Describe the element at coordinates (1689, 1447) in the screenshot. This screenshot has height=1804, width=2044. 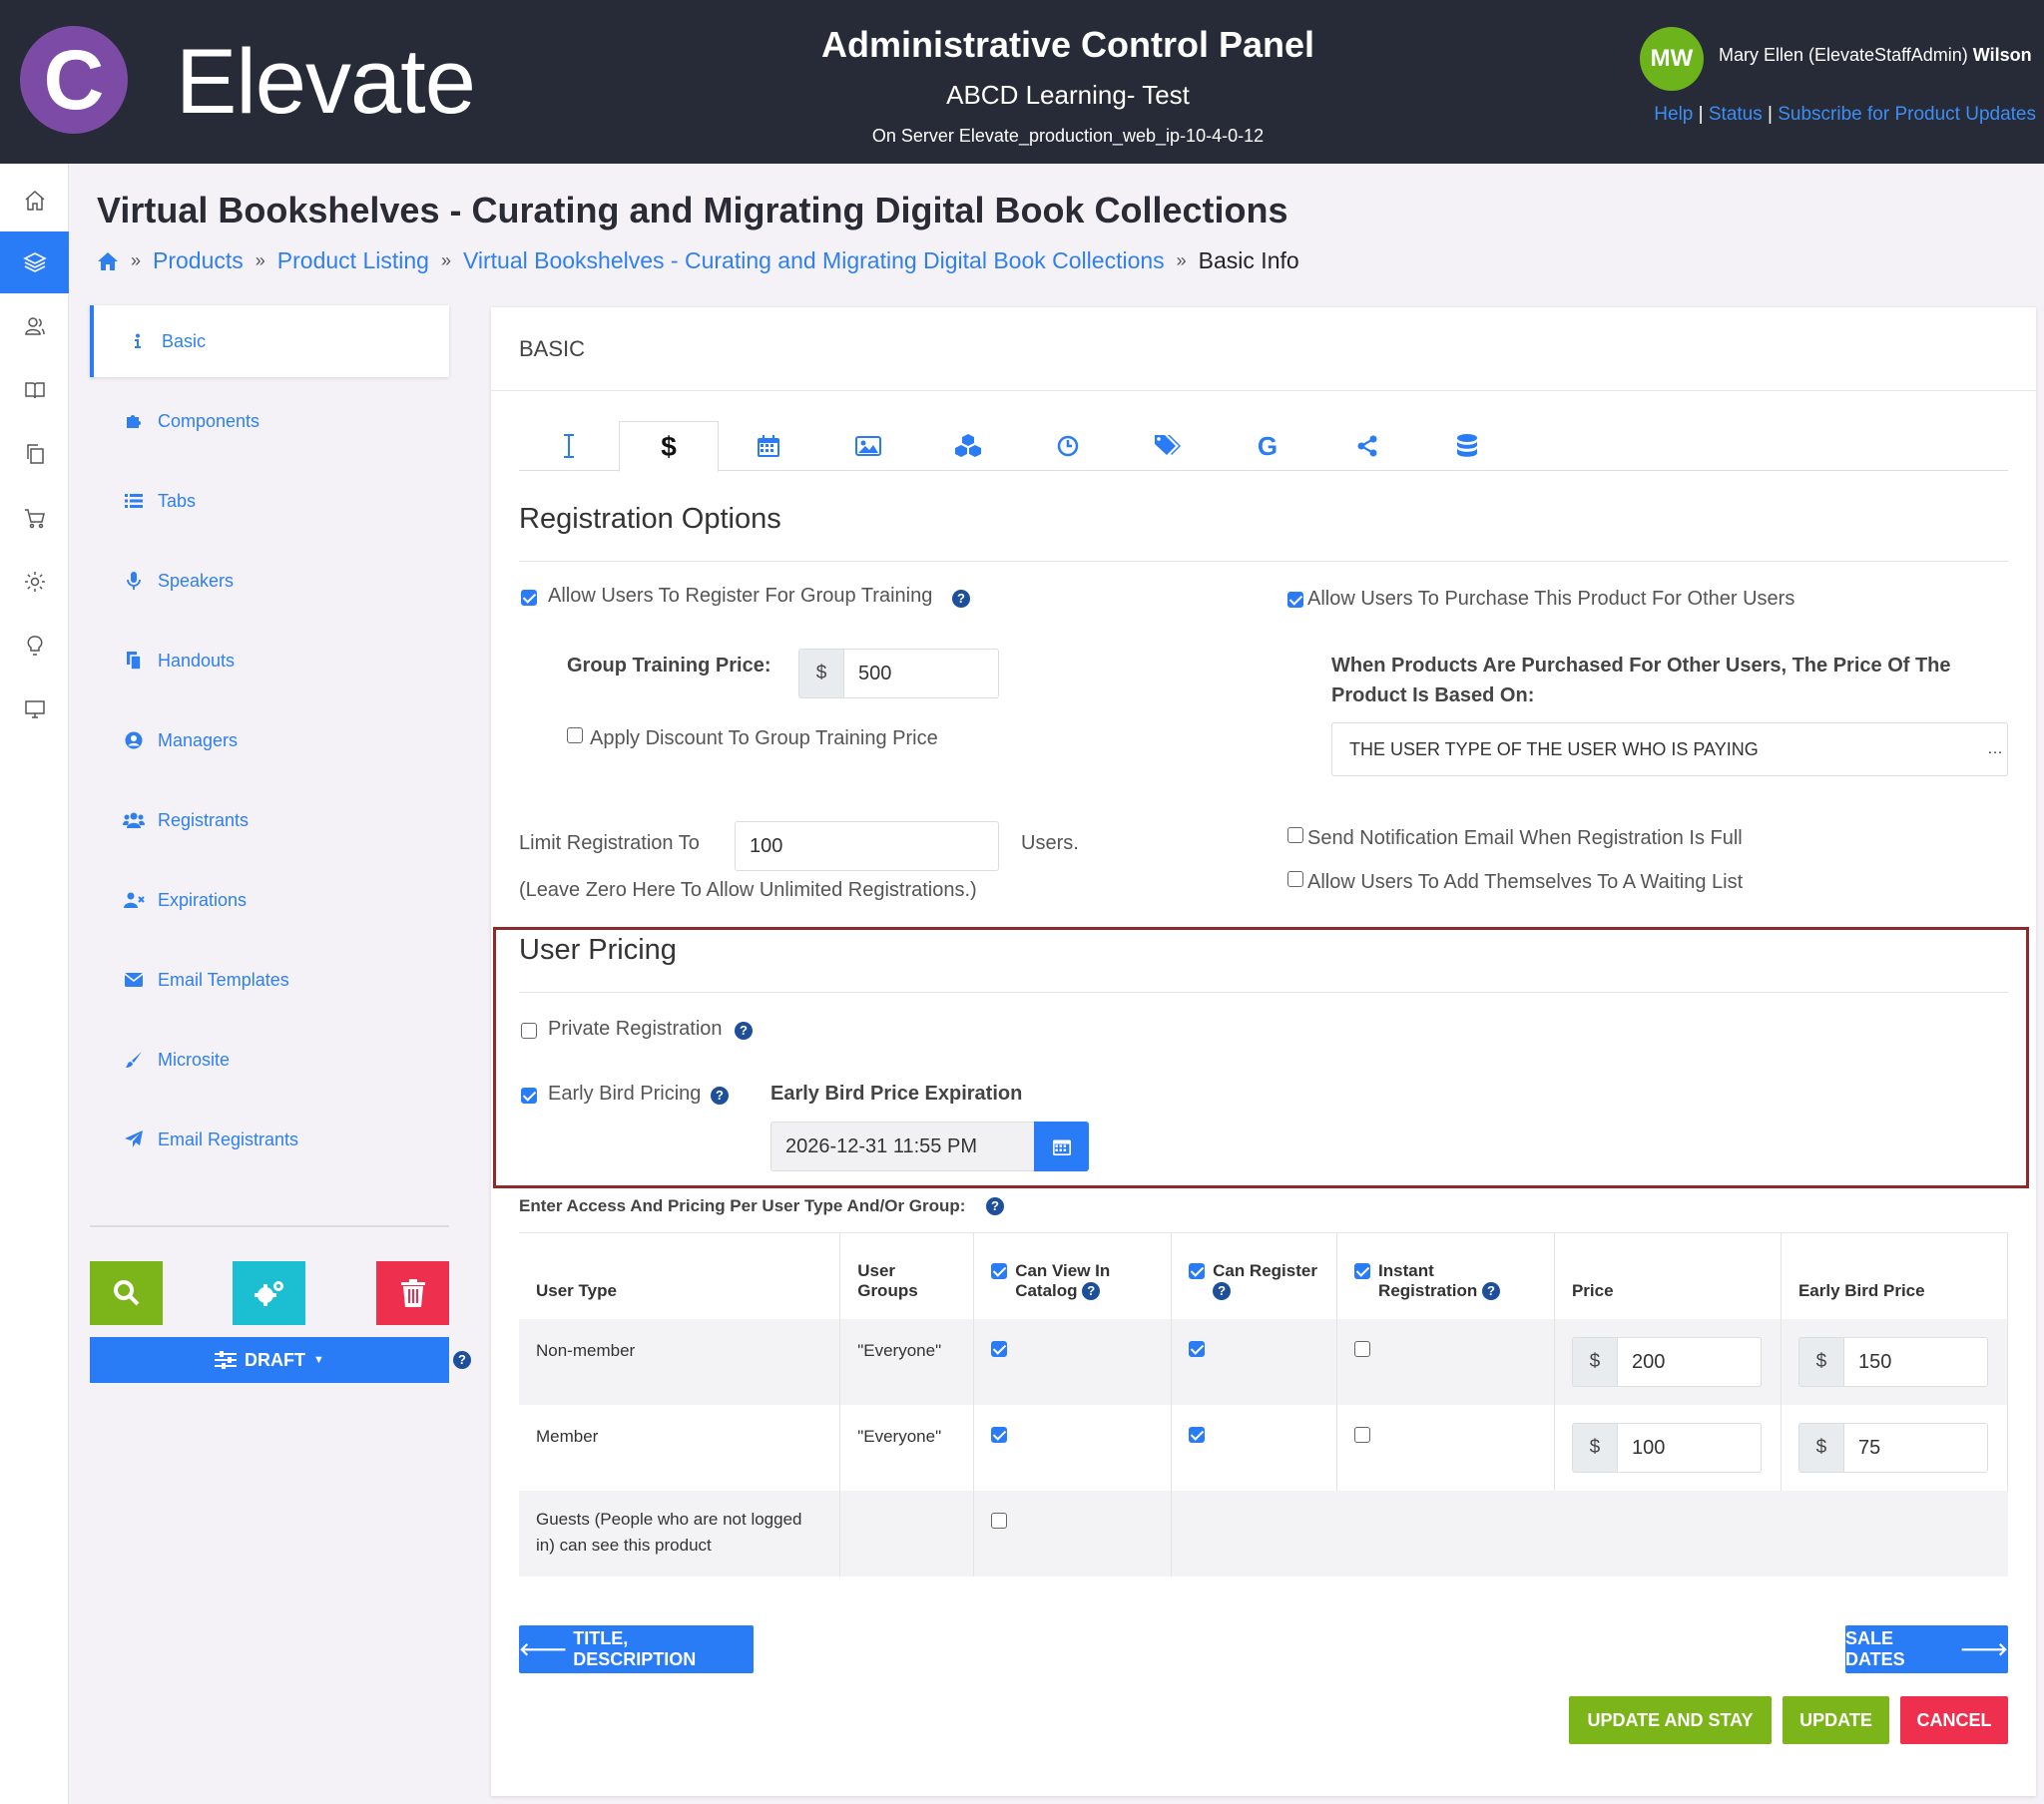
I see `price-input: 100` at that location.